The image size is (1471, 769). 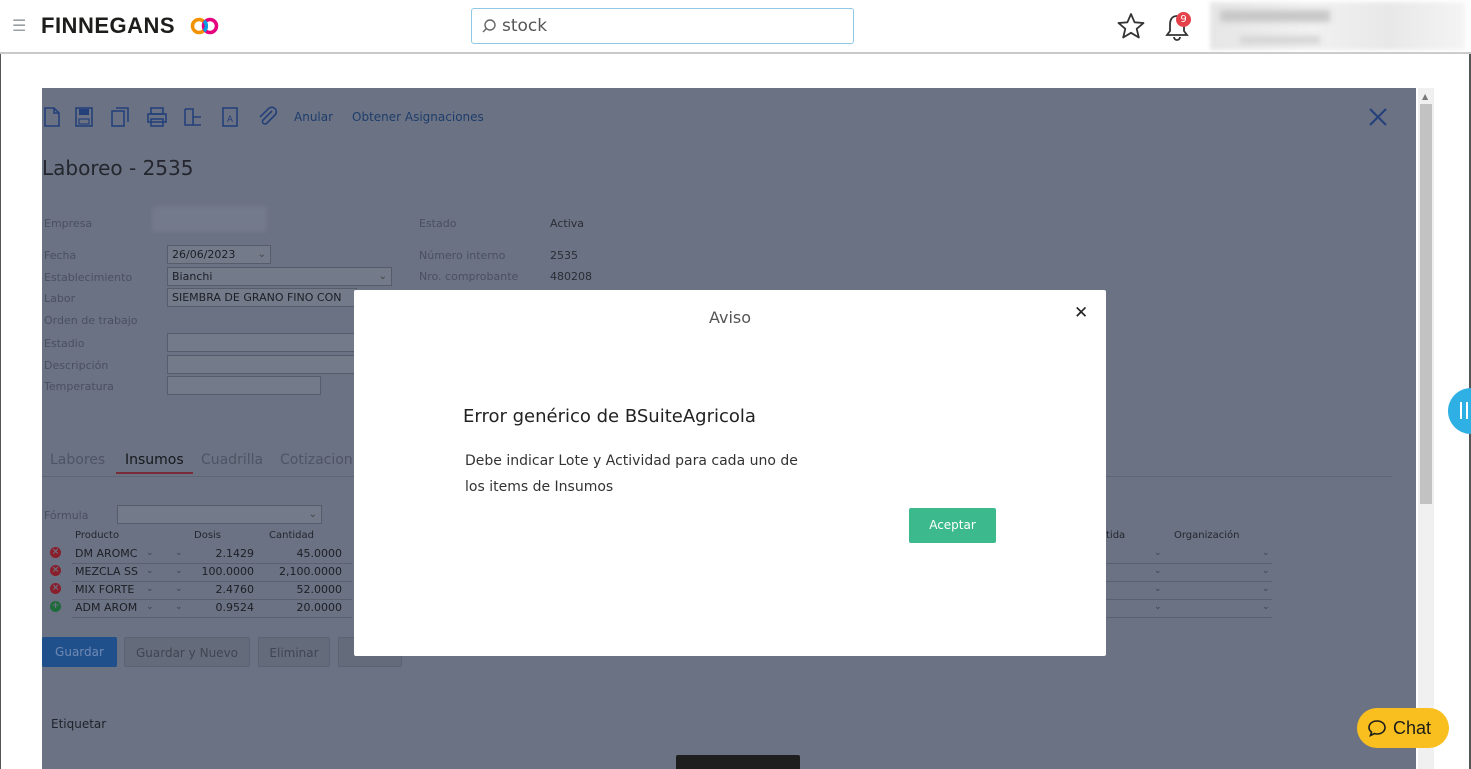 What do you see at coordinates (84, 117) in the screenshot?
I see `save-icon` at bounding box center [84, 117].